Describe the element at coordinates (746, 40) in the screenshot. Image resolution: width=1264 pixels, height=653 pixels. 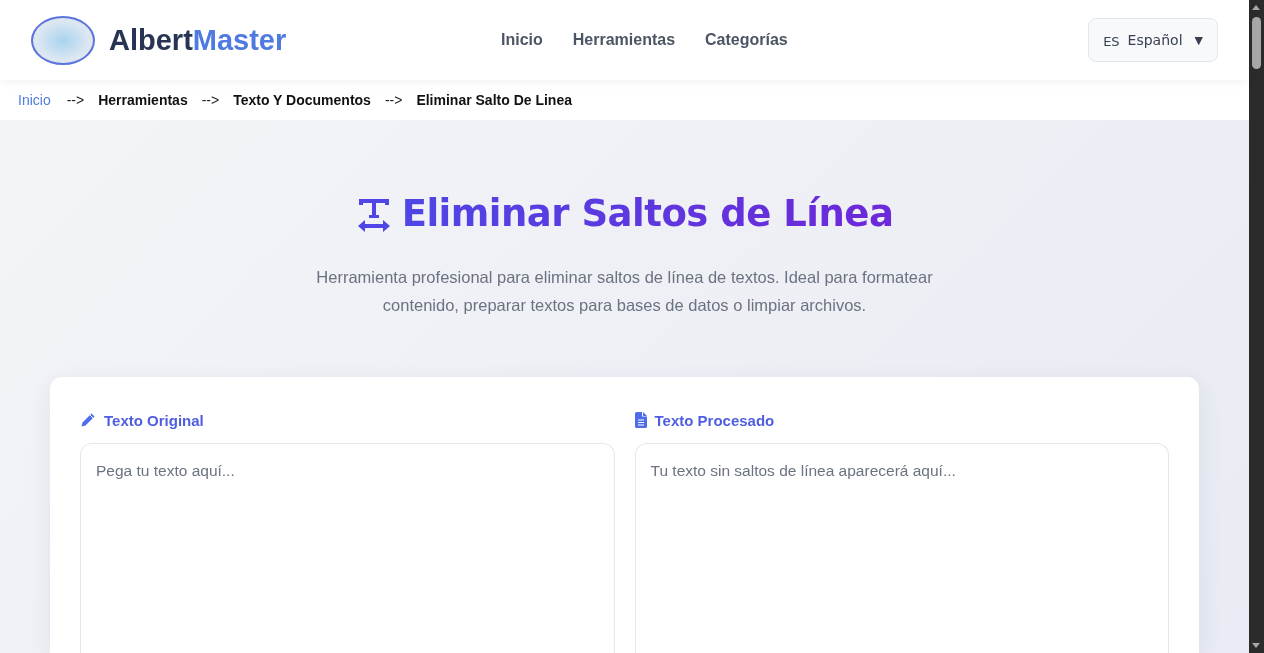
I see `nav-link: Categorías` at that location.